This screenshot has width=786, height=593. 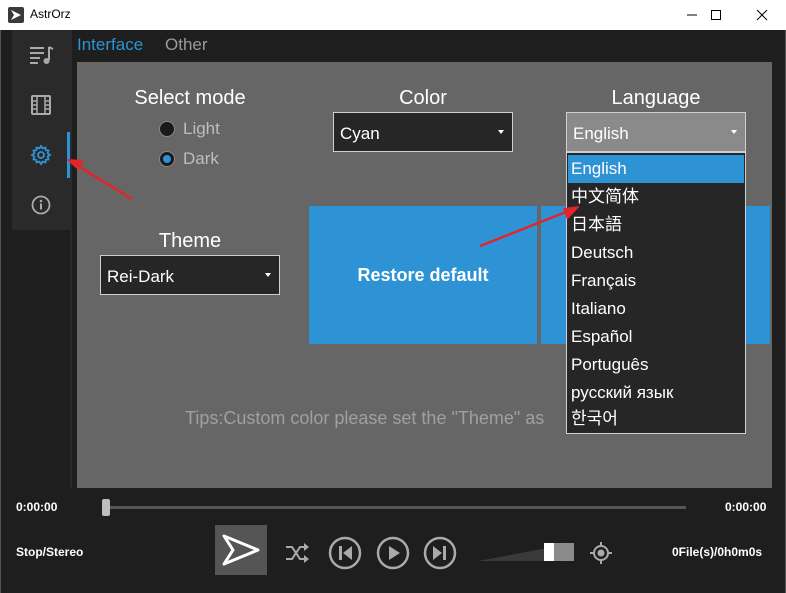 What do you see at coordinates (110, 45) in the screenshot?
I see `tab-interface: Interface` at bounding box center [110, 45].